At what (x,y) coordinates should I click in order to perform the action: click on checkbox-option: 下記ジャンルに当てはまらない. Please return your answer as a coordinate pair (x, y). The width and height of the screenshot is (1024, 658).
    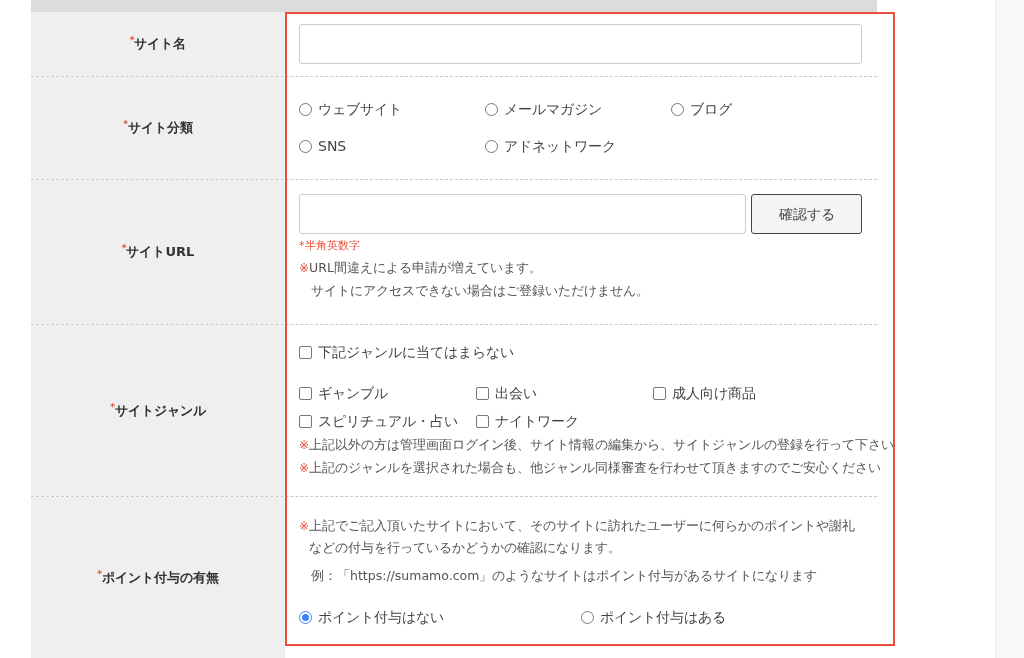
    Looking at the image, I should click on (580, 352).